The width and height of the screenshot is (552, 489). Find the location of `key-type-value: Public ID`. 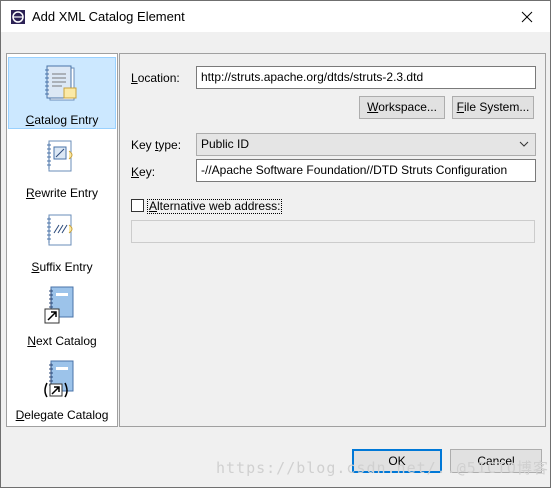

key-type-value: Public ID is located at coordinates (225, 144).